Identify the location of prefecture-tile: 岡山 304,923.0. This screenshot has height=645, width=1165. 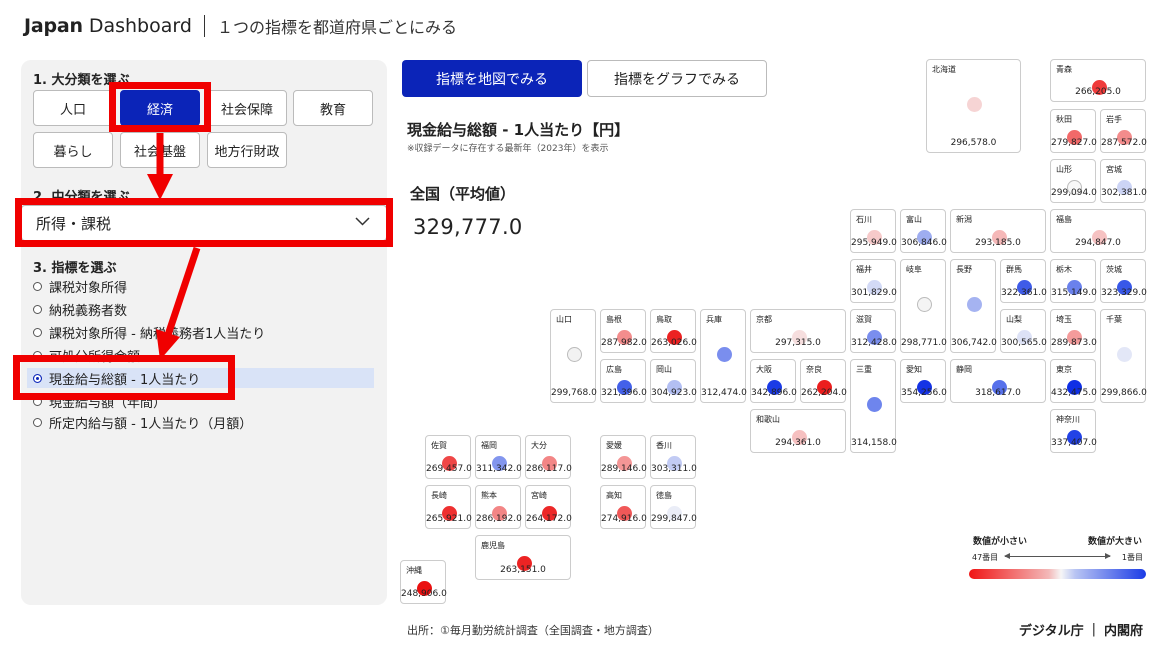
(673, 381).